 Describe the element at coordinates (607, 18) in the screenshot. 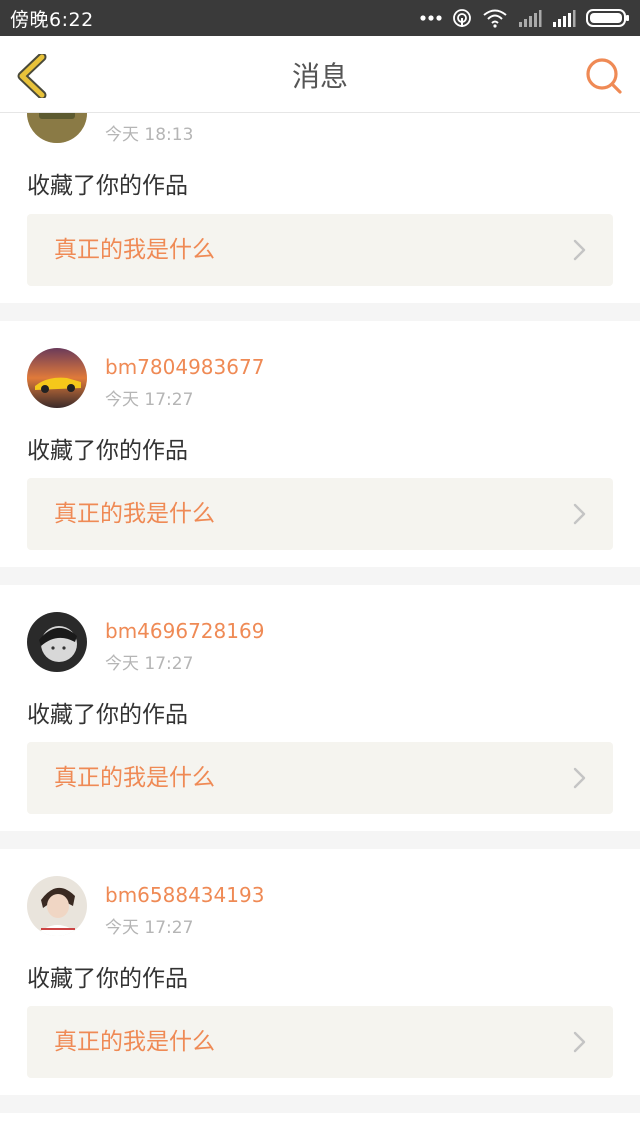

I see `battery-icon` at that location.